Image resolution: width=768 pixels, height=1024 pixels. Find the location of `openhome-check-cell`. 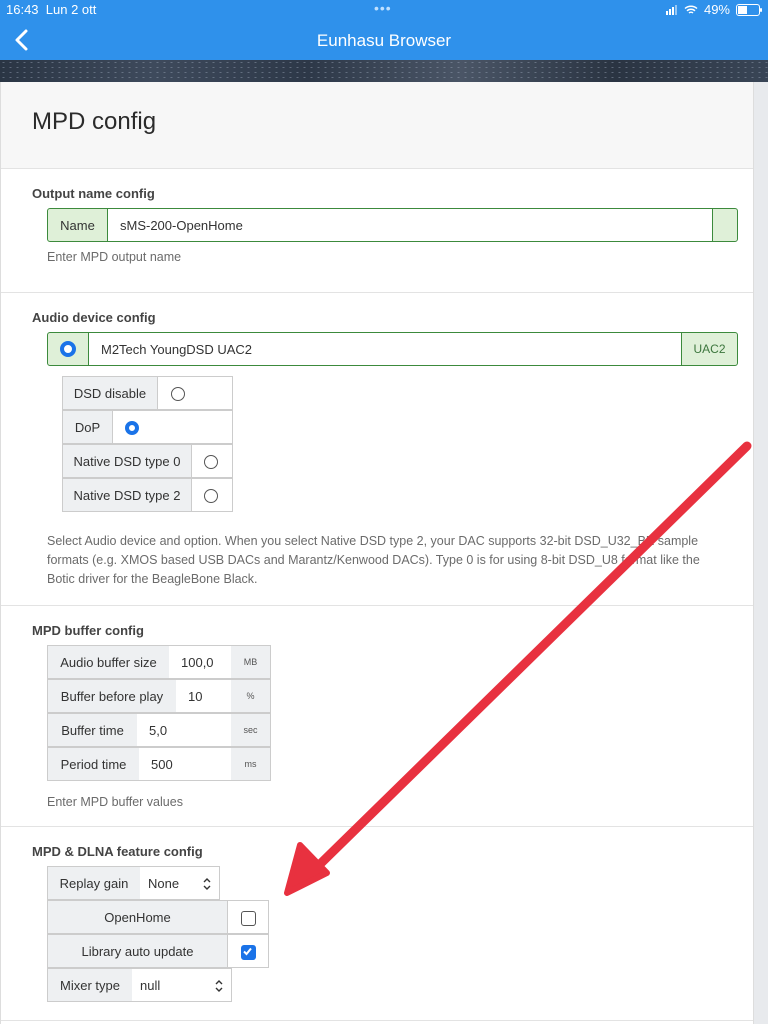

openhome-check-cell is located at coordinates (248, 917).